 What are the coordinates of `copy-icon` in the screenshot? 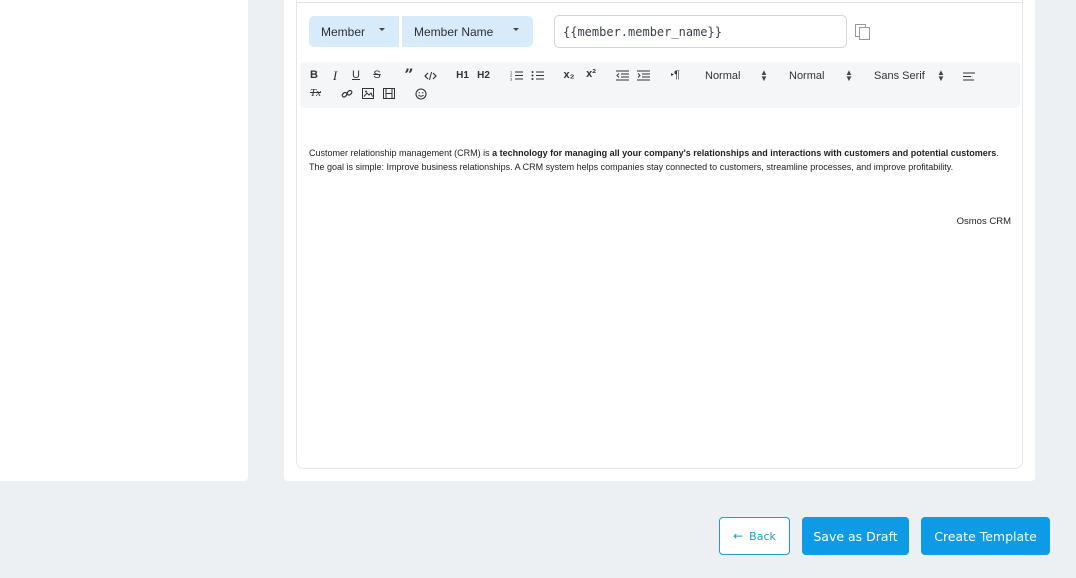 It's located at (863, 32).